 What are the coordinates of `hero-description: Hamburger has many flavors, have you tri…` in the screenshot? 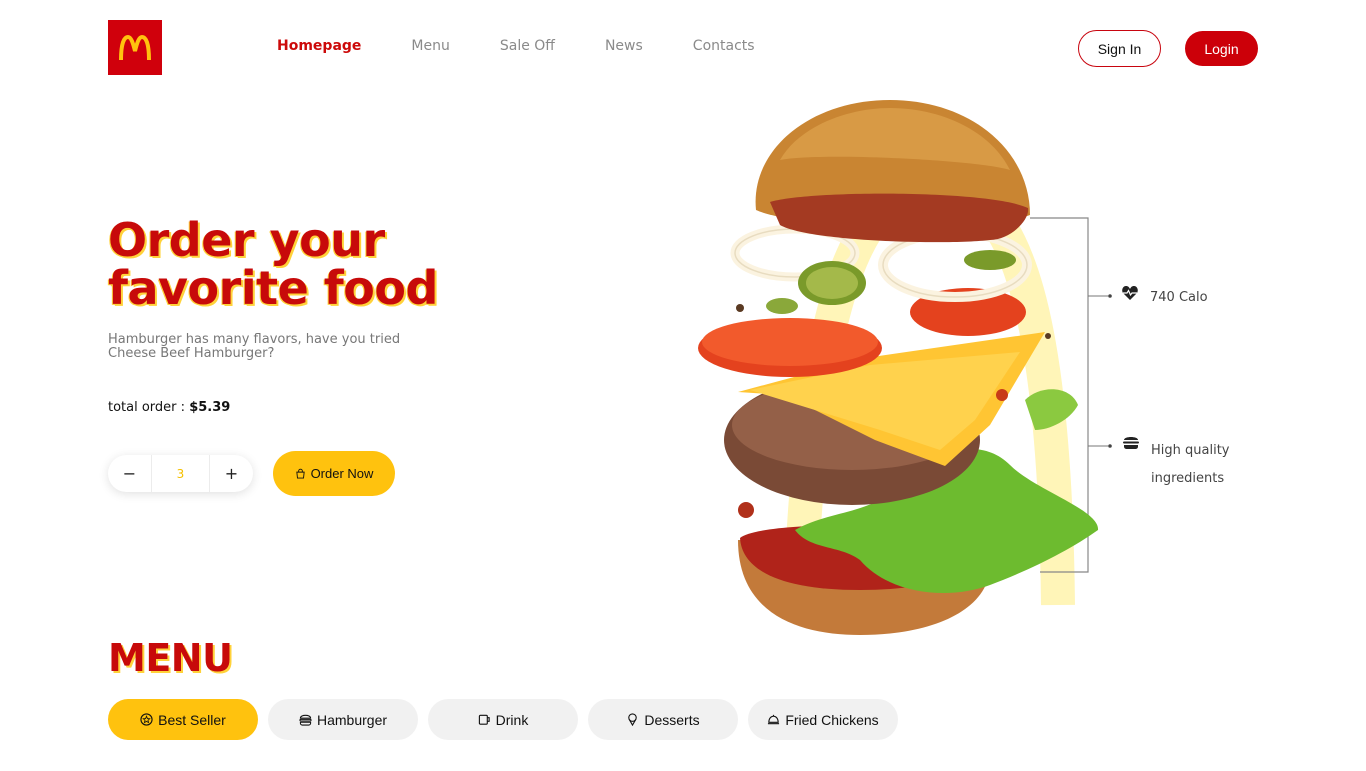 It's located at (254, 346).